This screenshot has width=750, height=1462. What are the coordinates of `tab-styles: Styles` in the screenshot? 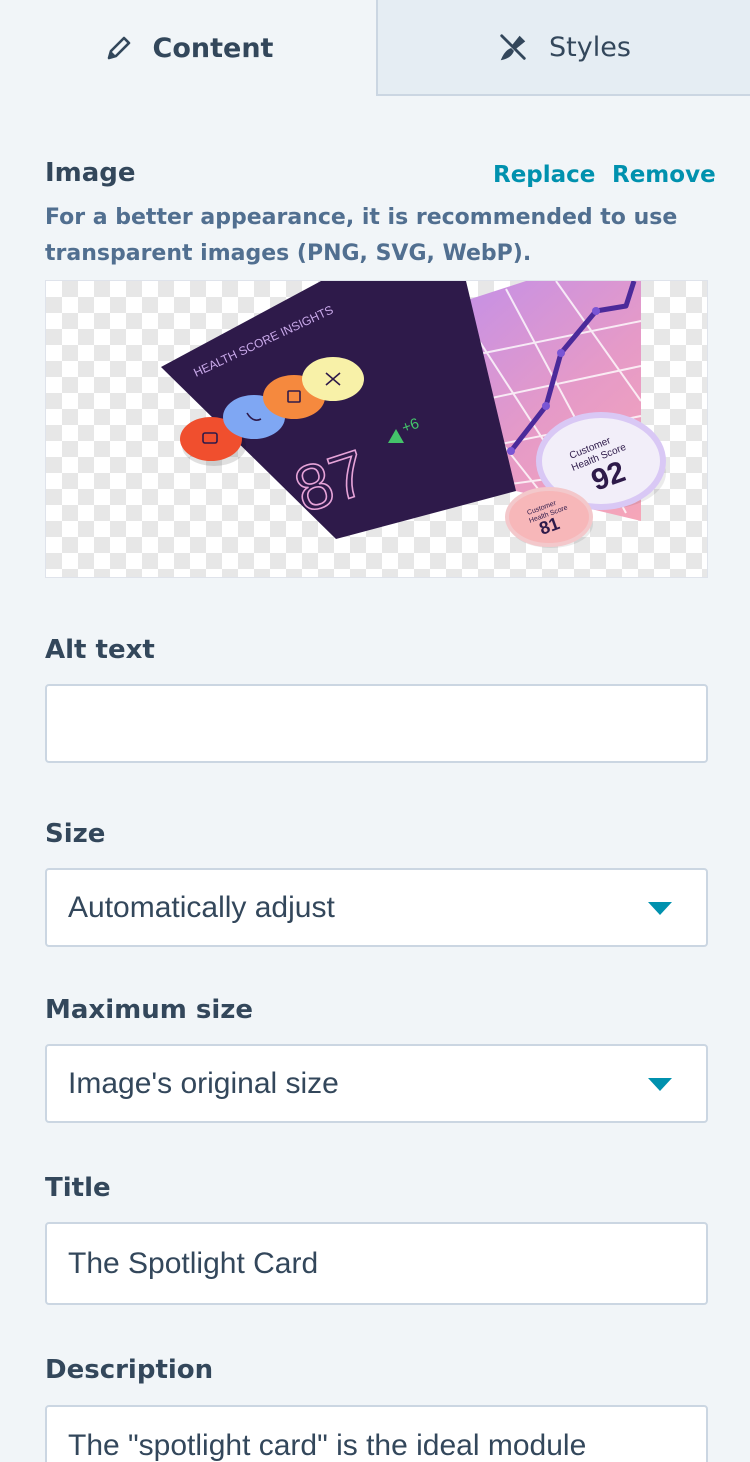 It's located at (563, 48).